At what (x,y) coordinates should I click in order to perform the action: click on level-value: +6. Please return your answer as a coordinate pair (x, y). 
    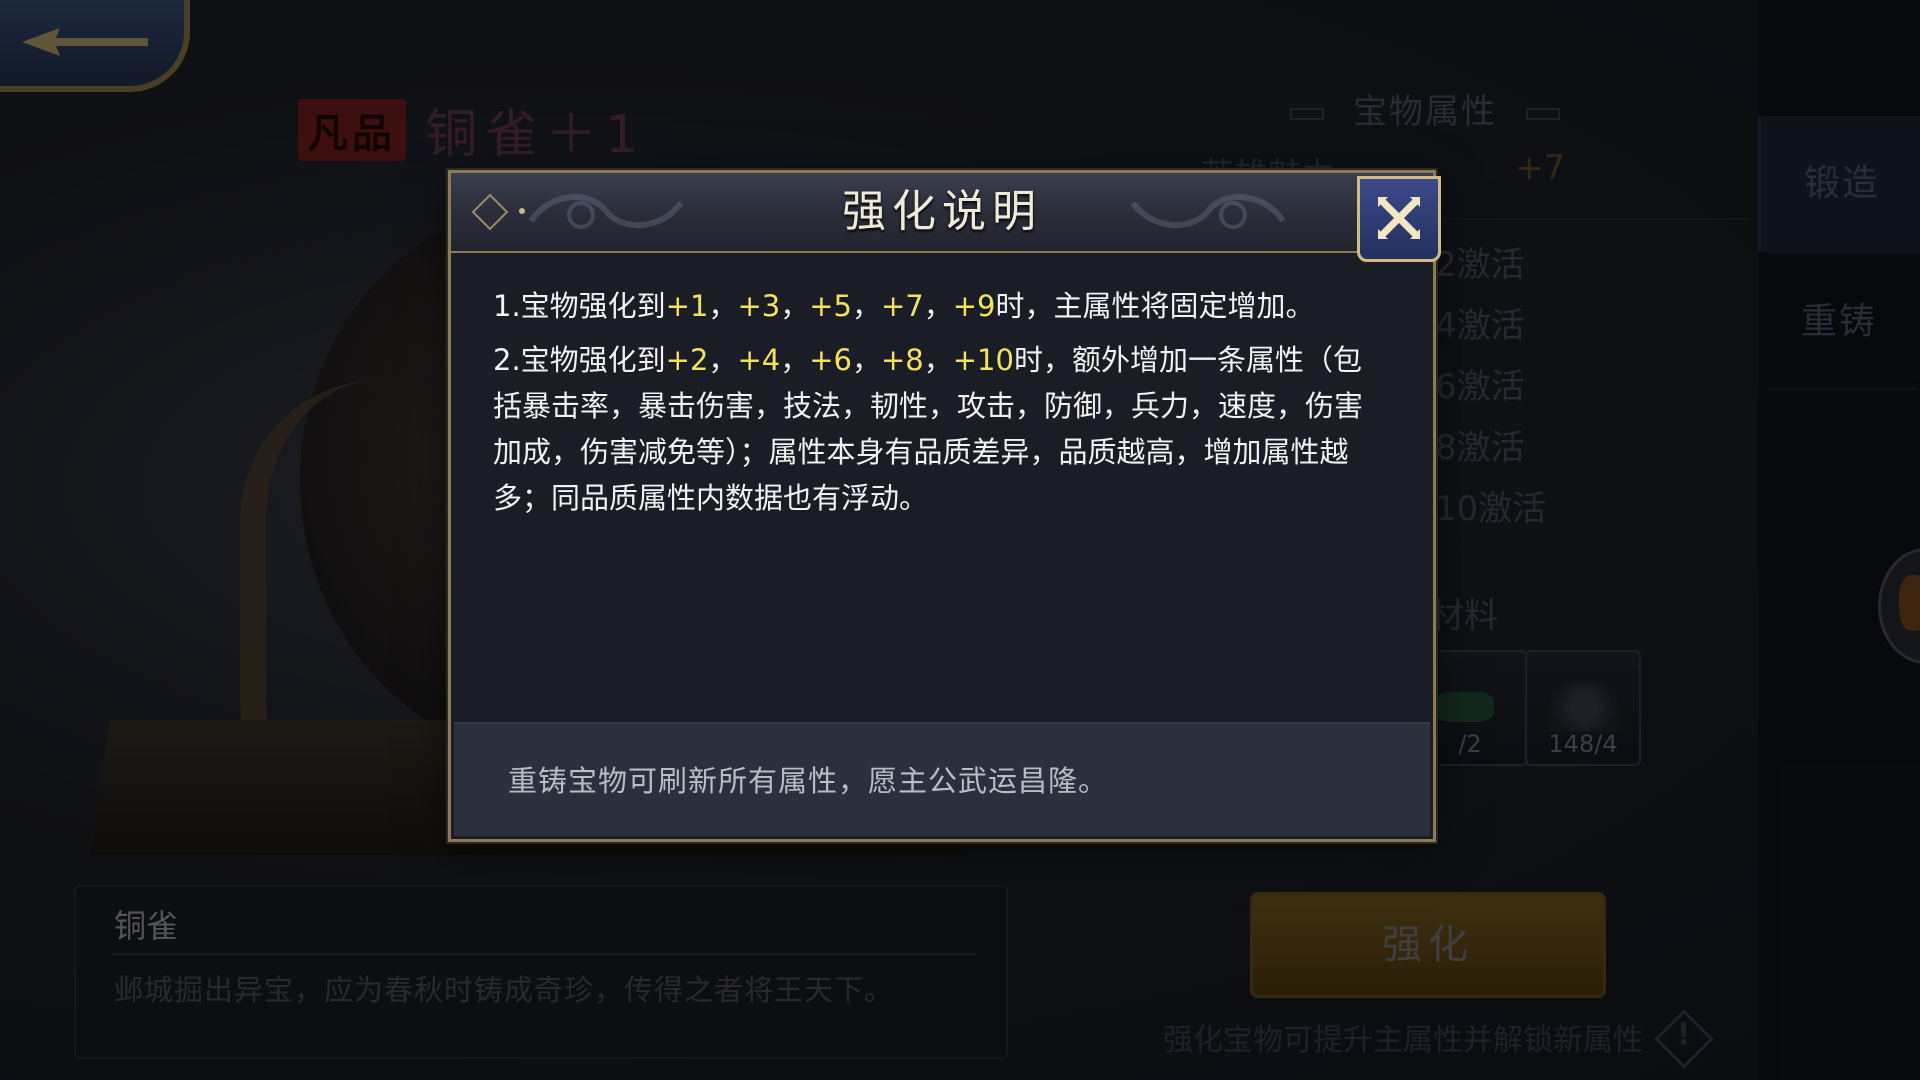
    Looking at the image, I should click on (830, 360).